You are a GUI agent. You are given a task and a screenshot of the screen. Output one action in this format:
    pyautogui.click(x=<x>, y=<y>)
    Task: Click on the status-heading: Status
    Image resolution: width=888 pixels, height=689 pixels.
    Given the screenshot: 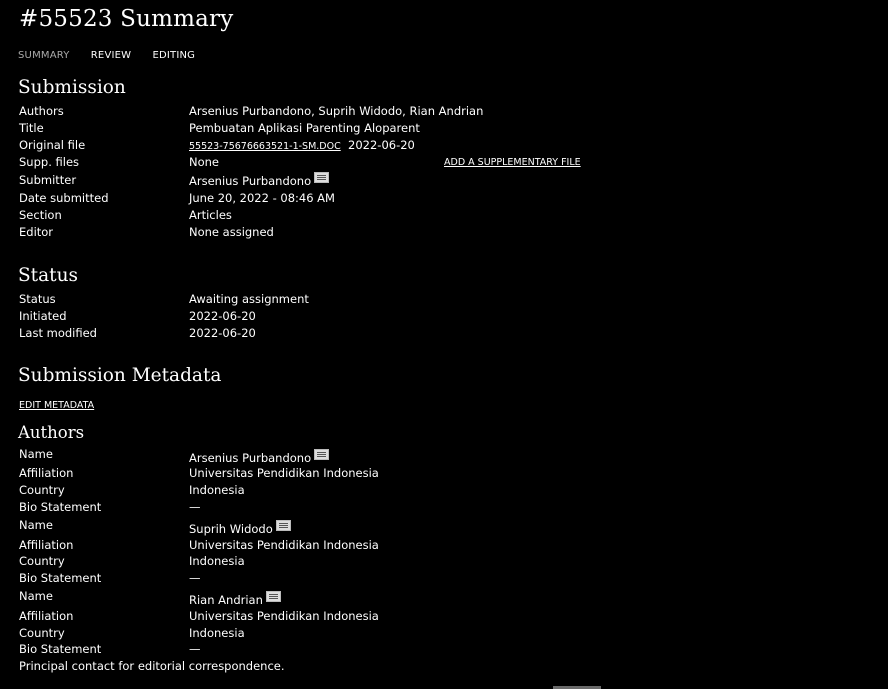 What is the action you would take?
    pyautogui.click(x=48, y=275)
    